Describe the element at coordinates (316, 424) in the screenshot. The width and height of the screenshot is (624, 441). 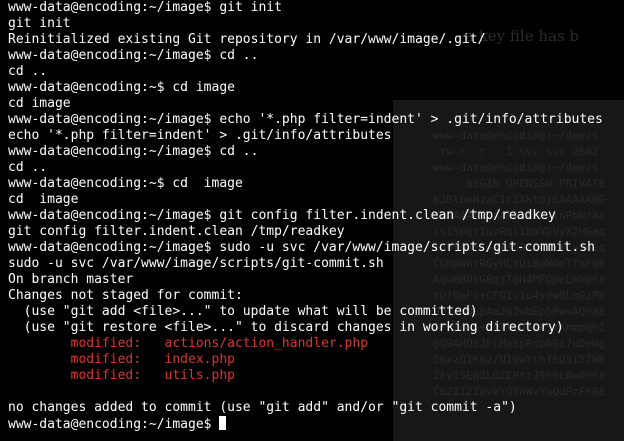
I see `prompt-line: www-data@encoding:~/image$` at that location.